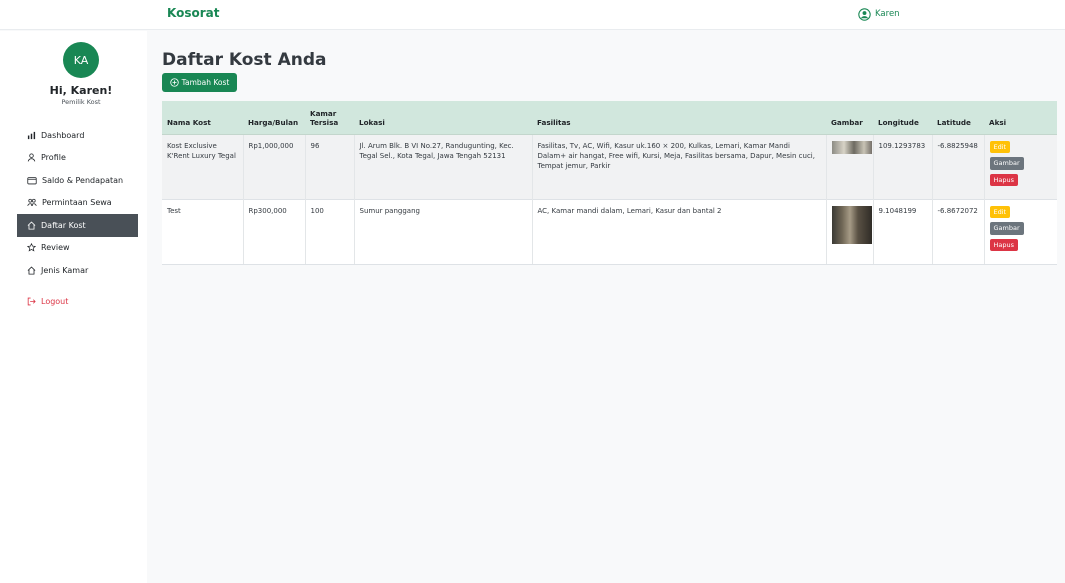 The image size is (1065, 583). I want to click on column-header: Fasilitas, so click(679, 118).